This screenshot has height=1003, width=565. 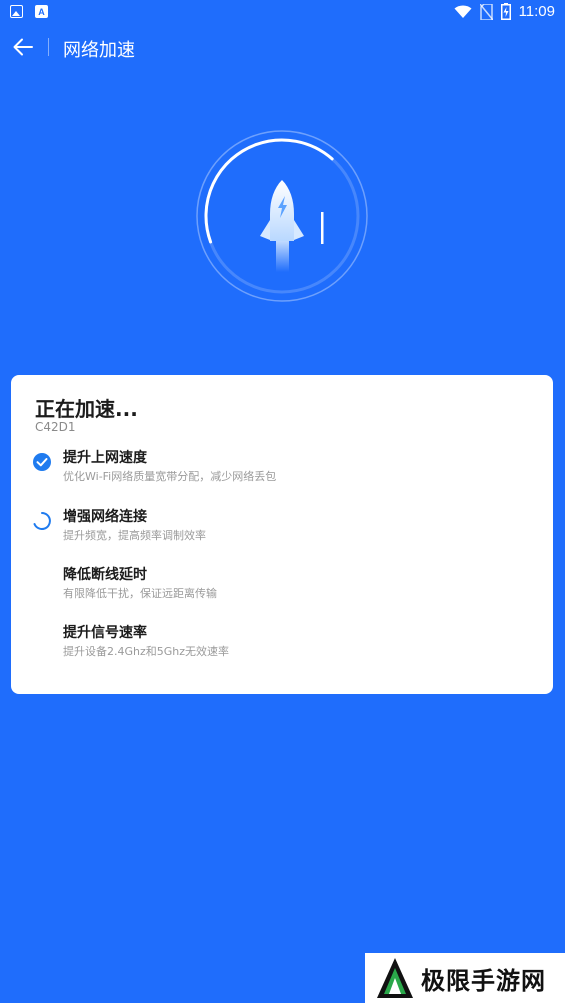 What do you see at coordinates (282, 226) in the screenshot?
I see `rocket-icon` at bounding box center [282, 226].